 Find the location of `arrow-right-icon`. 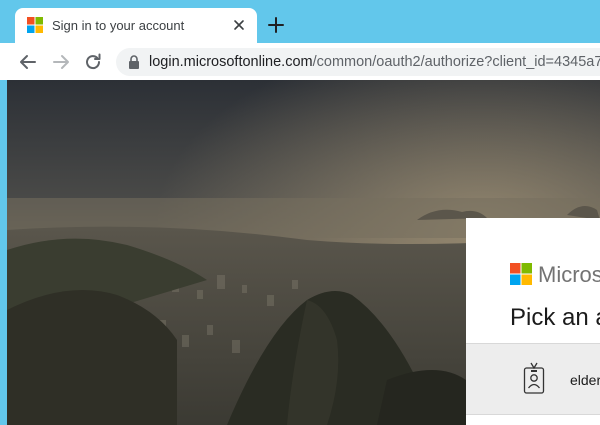

arrow-right-icon is located at coordinates (61, 62).